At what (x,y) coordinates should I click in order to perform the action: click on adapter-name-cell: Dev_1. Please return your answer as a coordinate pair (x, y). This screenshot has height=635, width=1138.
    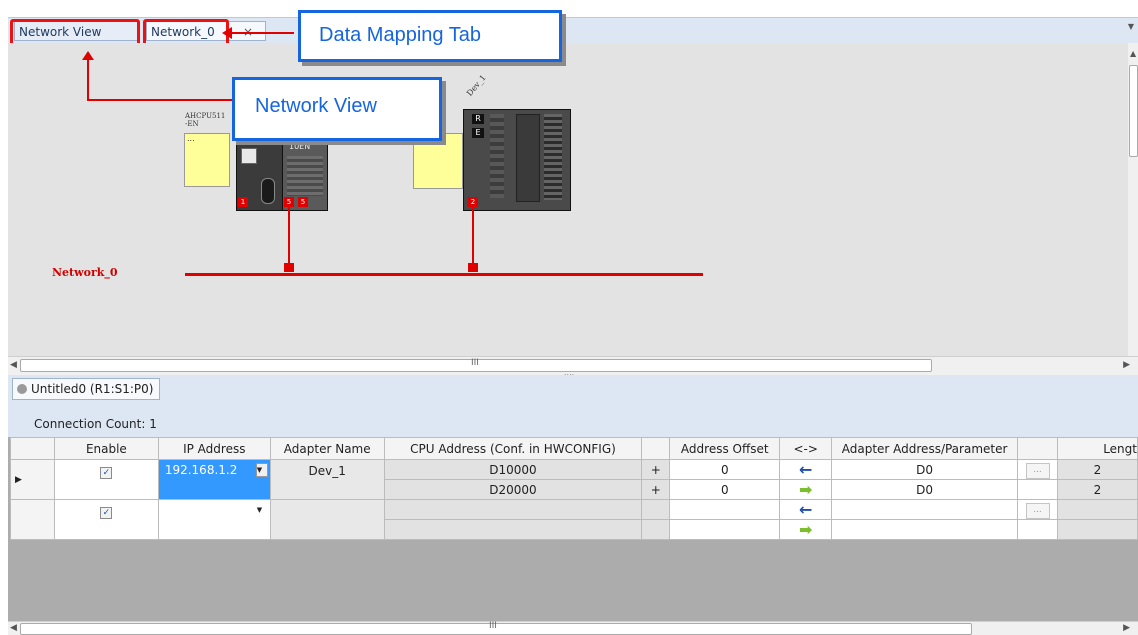
    Looking at the image, I should click on (327, 479).